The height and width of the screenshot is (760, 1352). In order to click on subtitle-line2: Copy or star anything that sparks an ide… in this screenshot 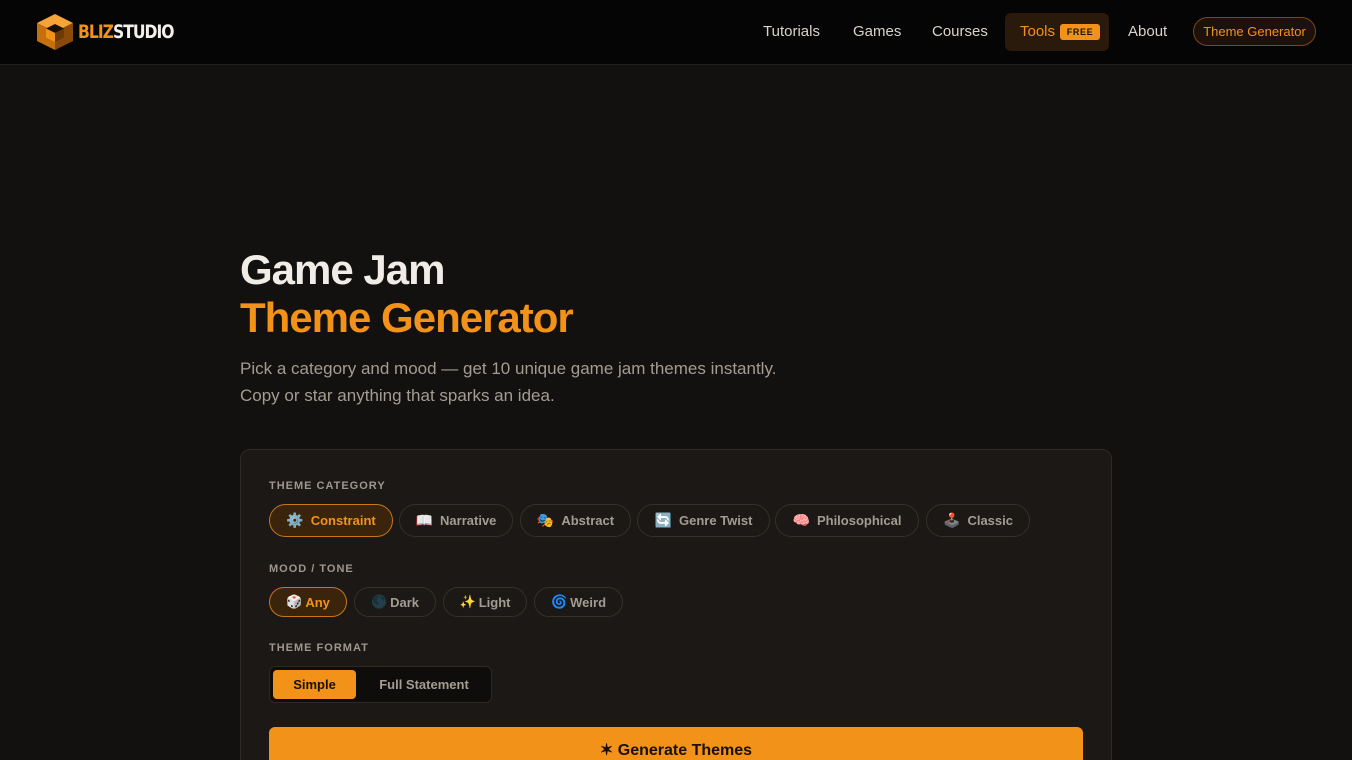, I will do `click(397, 395)`.